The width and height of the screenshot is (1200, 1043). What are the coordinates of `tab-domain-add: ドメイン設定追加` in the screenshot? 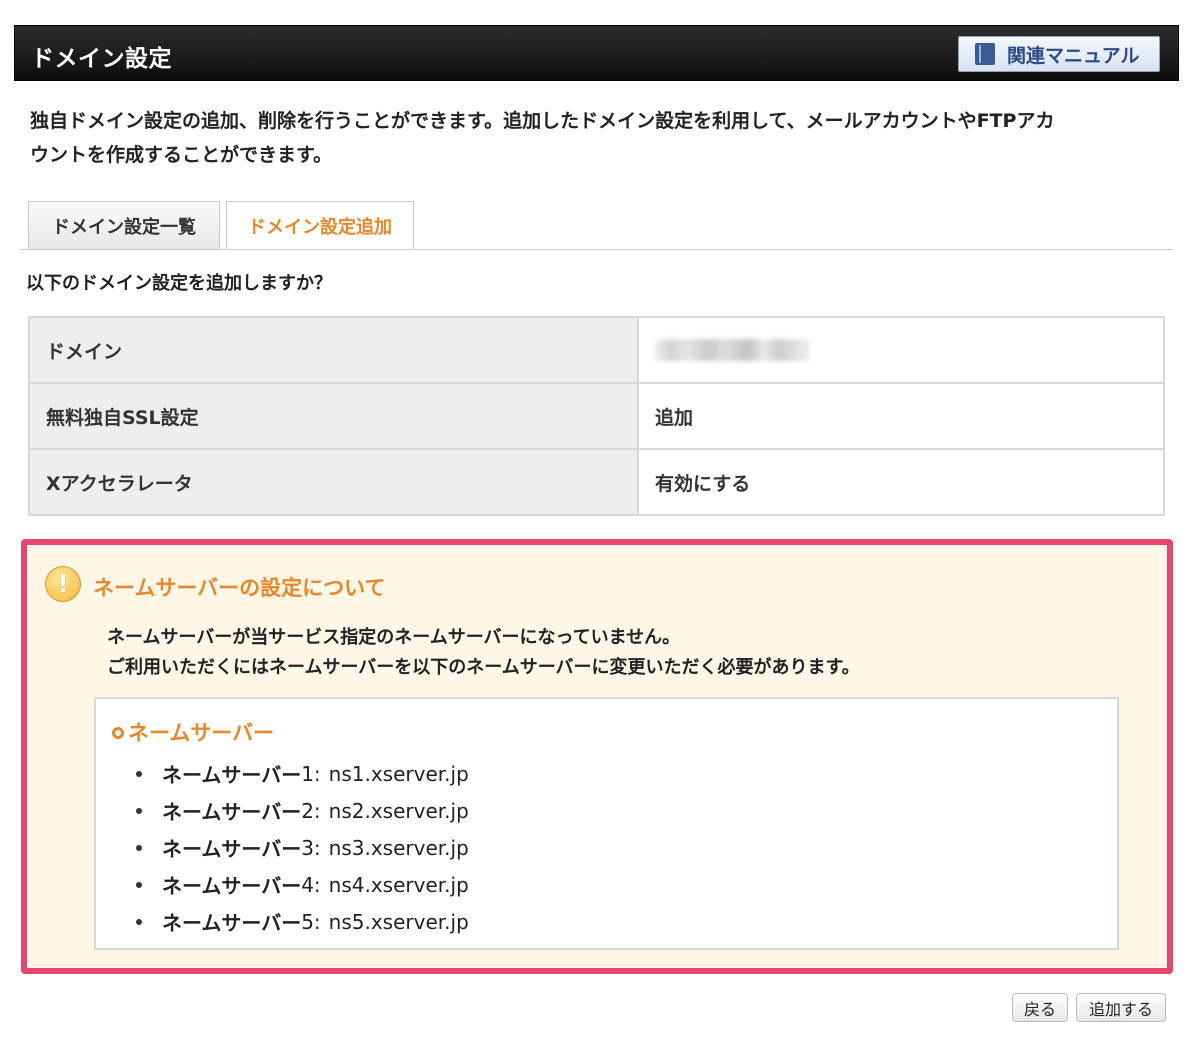 It's located at (320, 225).